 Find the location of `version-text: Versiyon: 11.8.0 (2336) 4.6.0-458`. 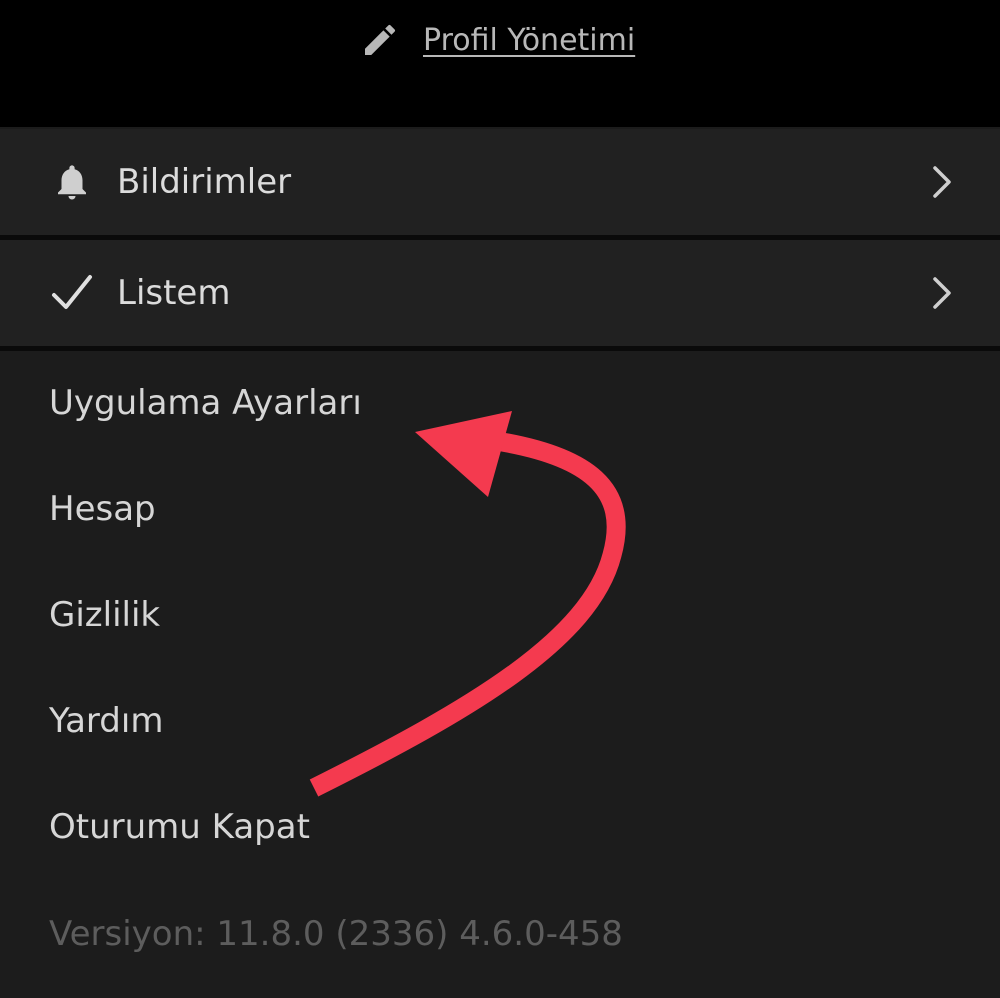

version-text: Versiyon: 11.8.0 (2336) 4.6.0-458 is located at coordinates (336, 934).